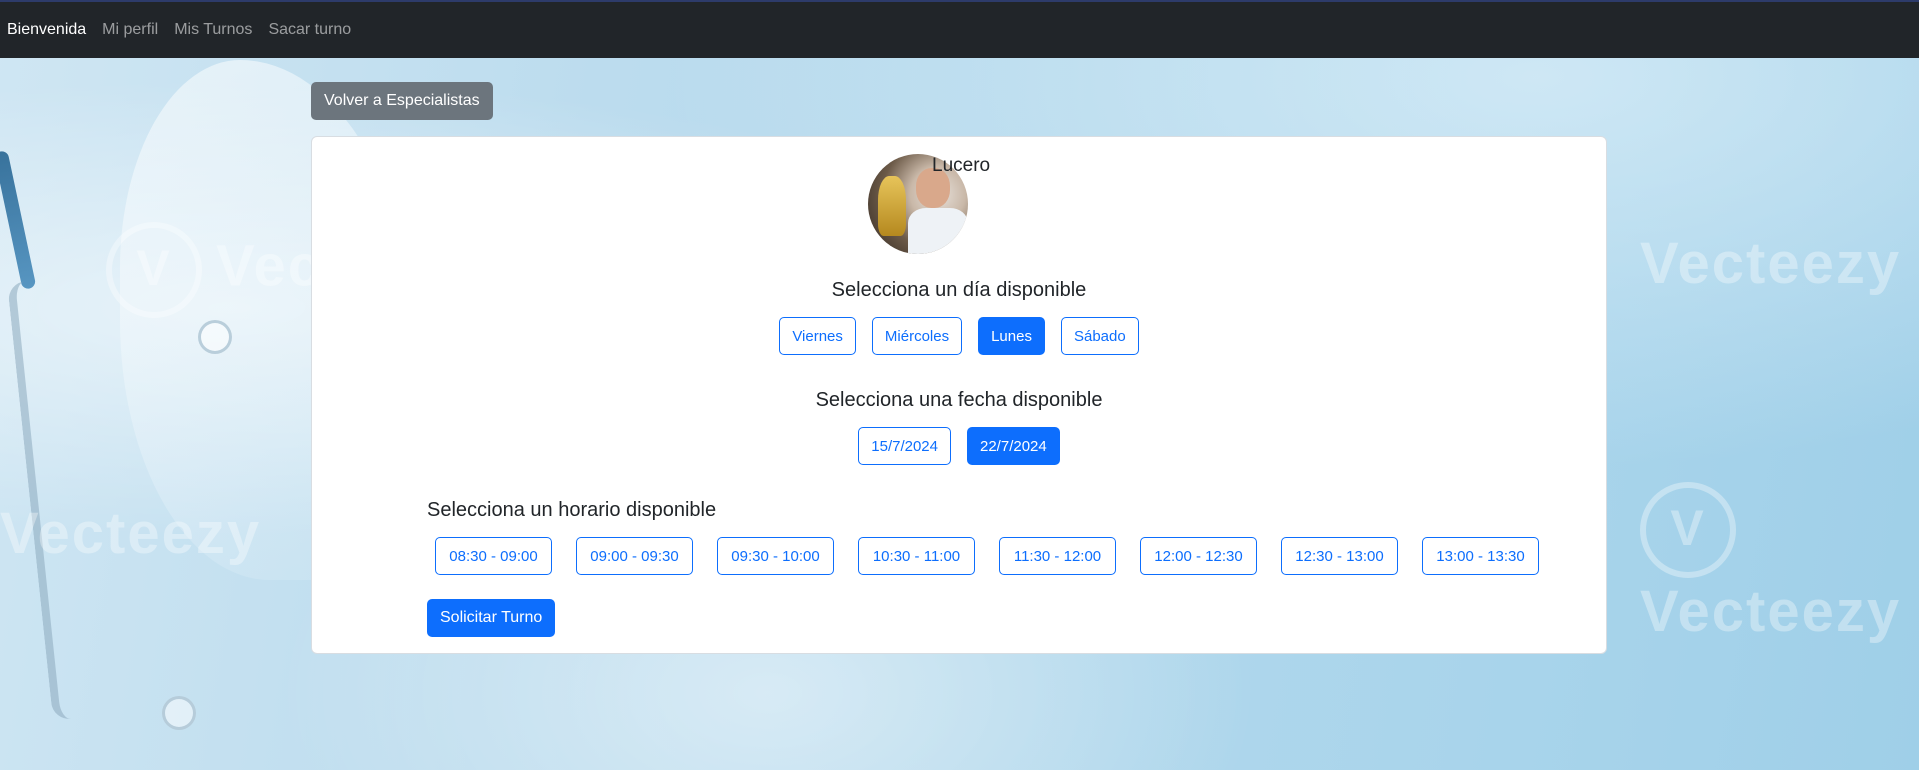  What do you see at coordinates (493, 556) in the screenshot?
I see `hour-option: 08:30 - 09:00` at bounding box center [493, 556].